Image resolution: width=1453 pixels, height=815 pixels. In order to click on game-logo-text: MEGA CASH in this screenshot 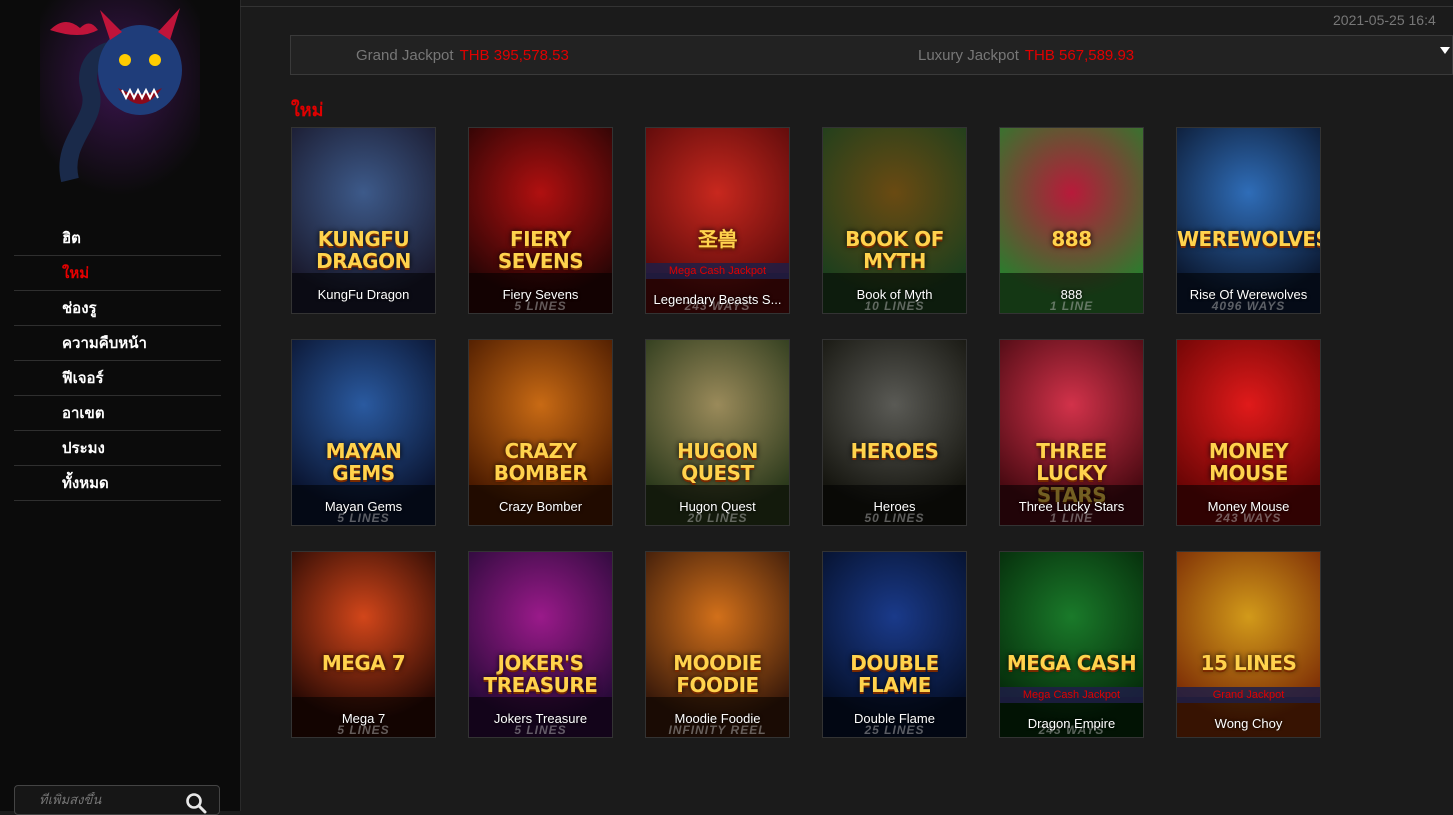, I will do `click(1071, 663)`.